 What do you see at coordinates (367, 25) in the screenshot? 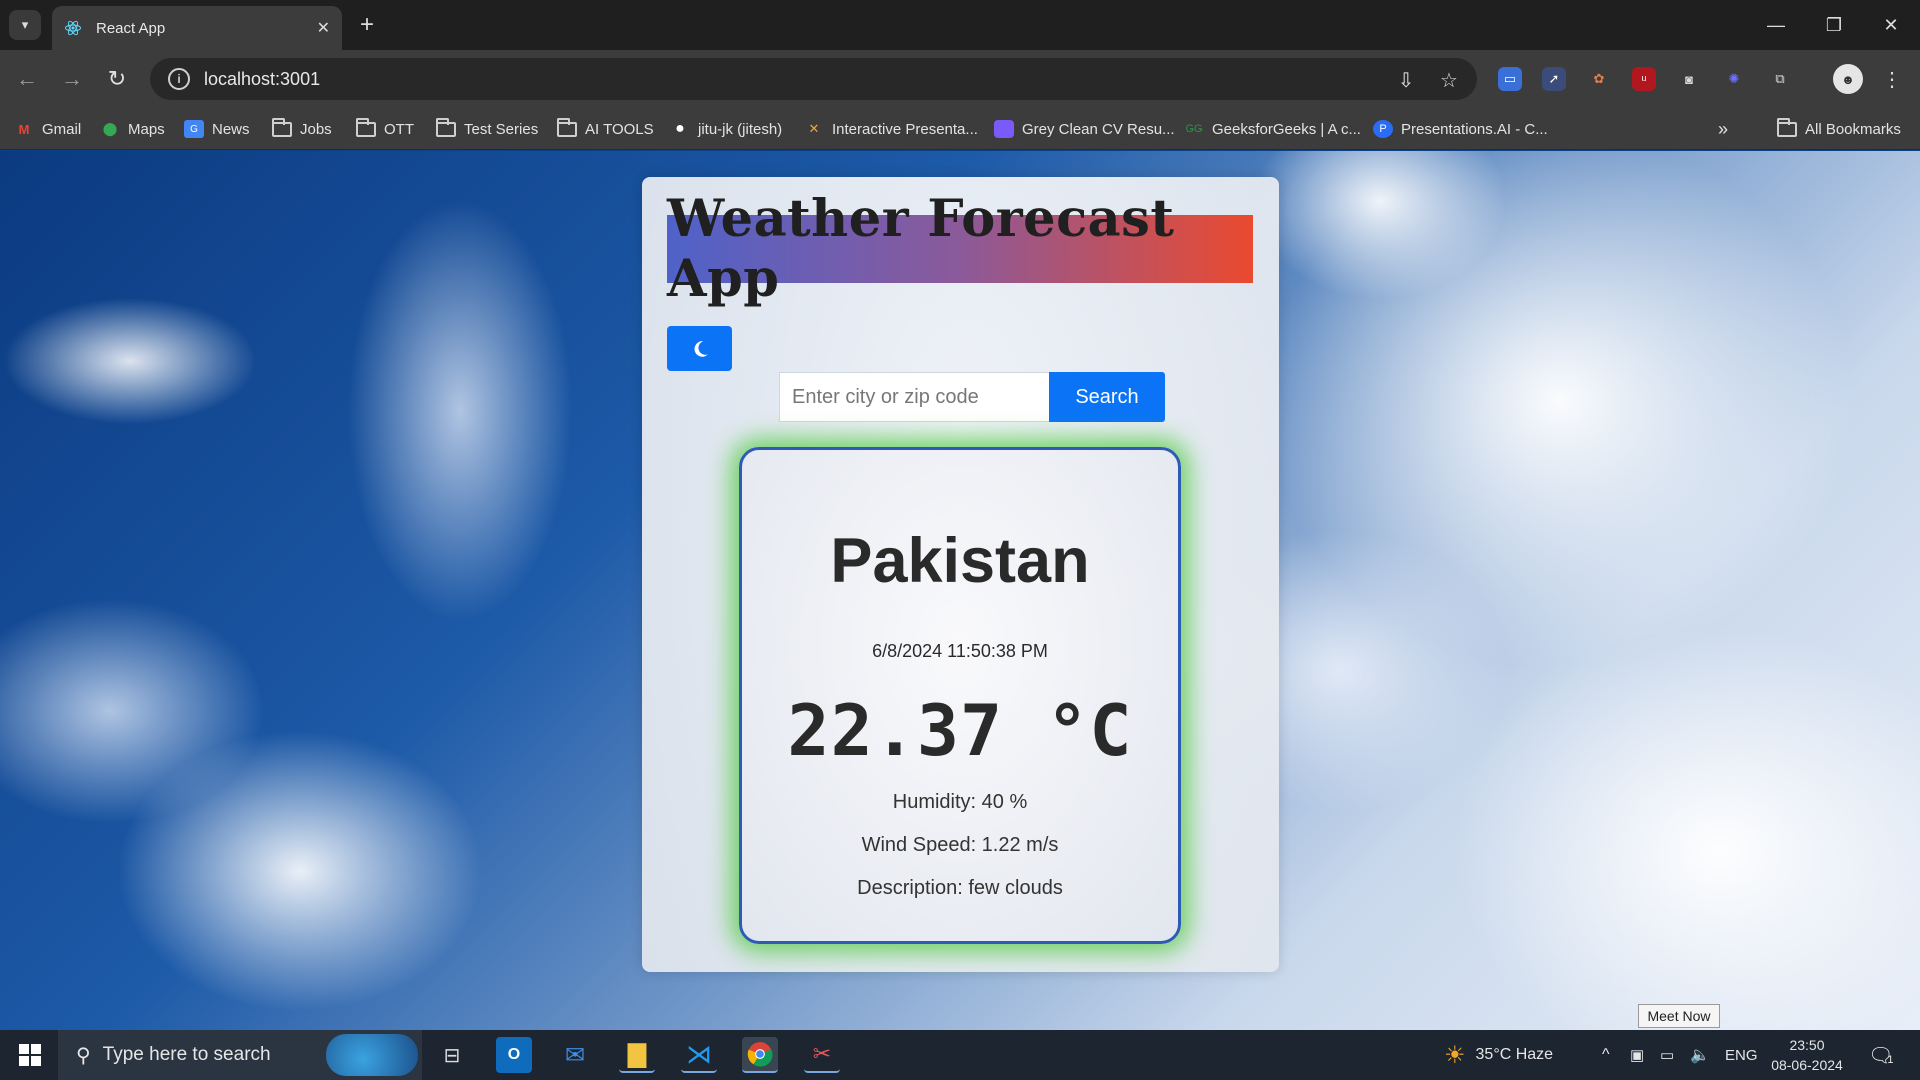
I see `new-tab-button: +` at bounding box center [367, 25].